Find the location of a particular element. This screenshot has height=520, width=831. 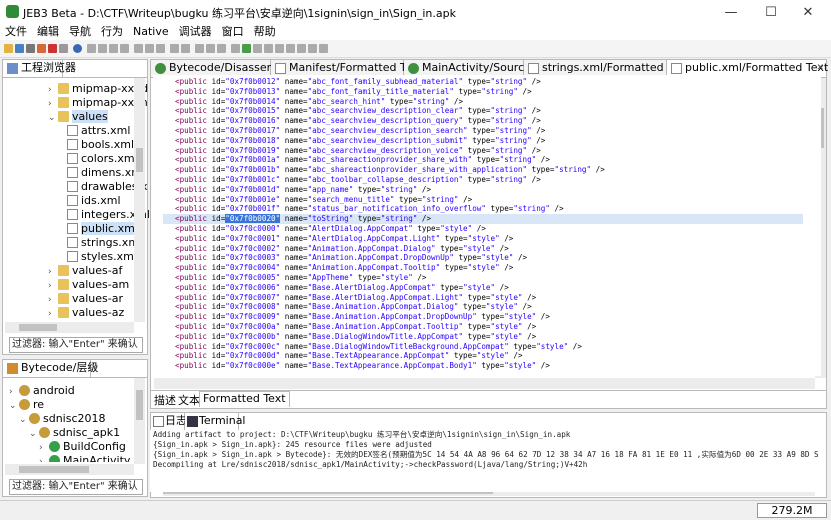

tab-terminal: Terminal is located at coordinates (215, 421).